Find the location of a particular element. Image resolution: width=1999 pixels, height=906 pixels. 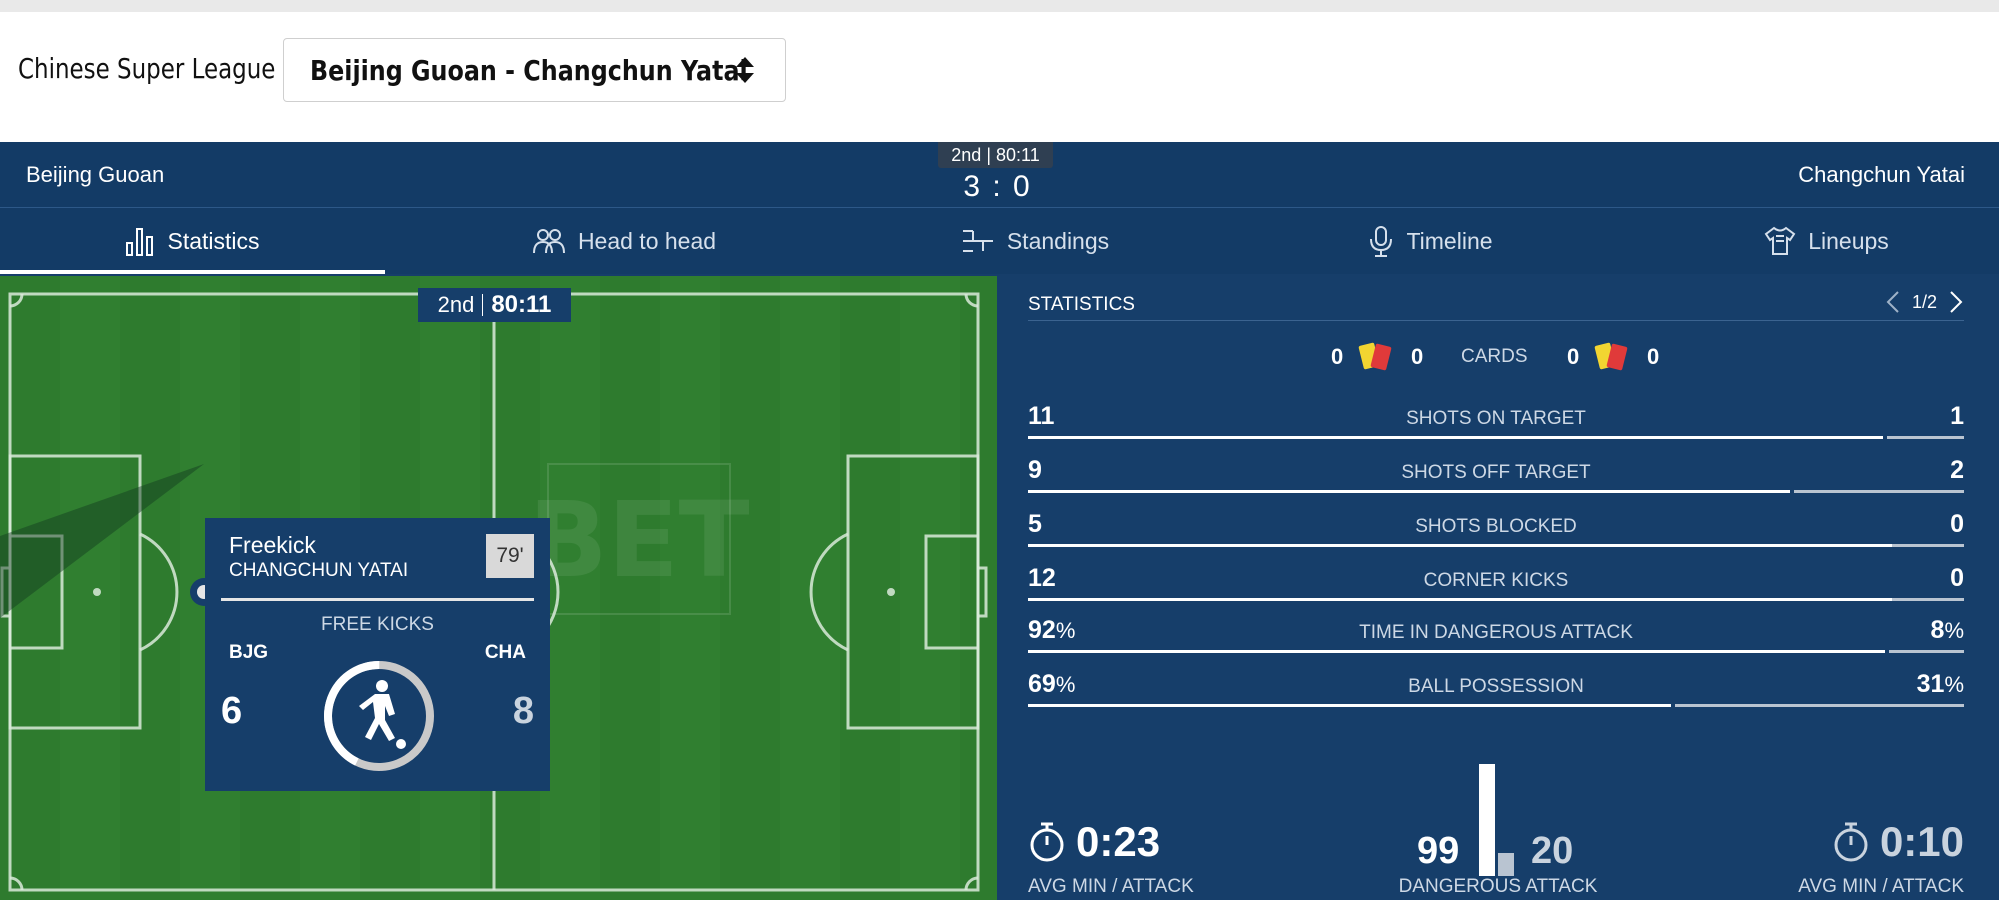

home-team-name: Beijing Guoan is located at coordinates (95, 174).